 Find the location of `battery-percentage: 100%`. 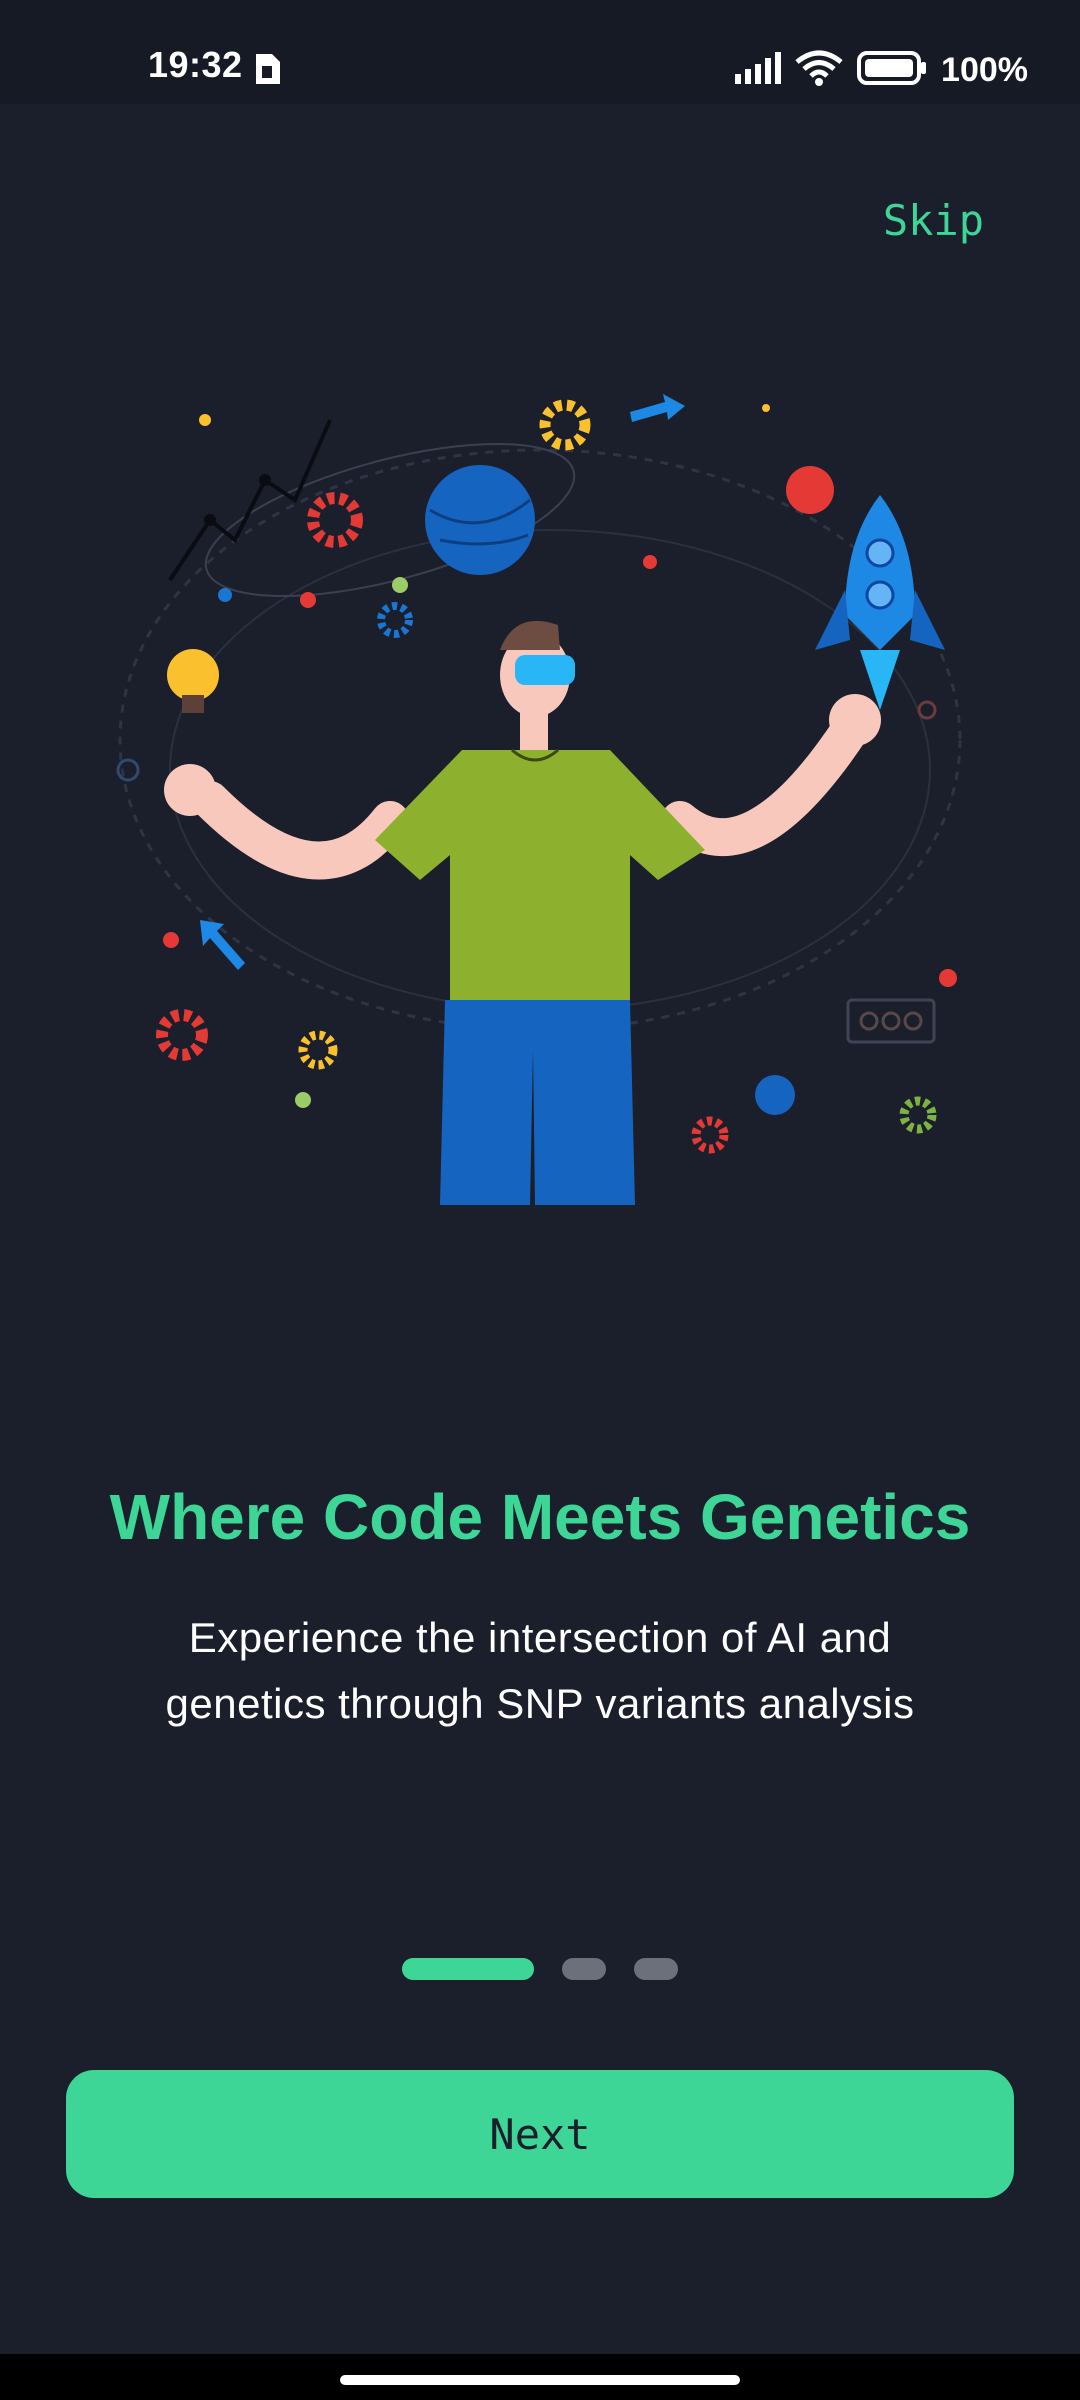

battery-percentage: 100% is located at coordinates (984, 69).